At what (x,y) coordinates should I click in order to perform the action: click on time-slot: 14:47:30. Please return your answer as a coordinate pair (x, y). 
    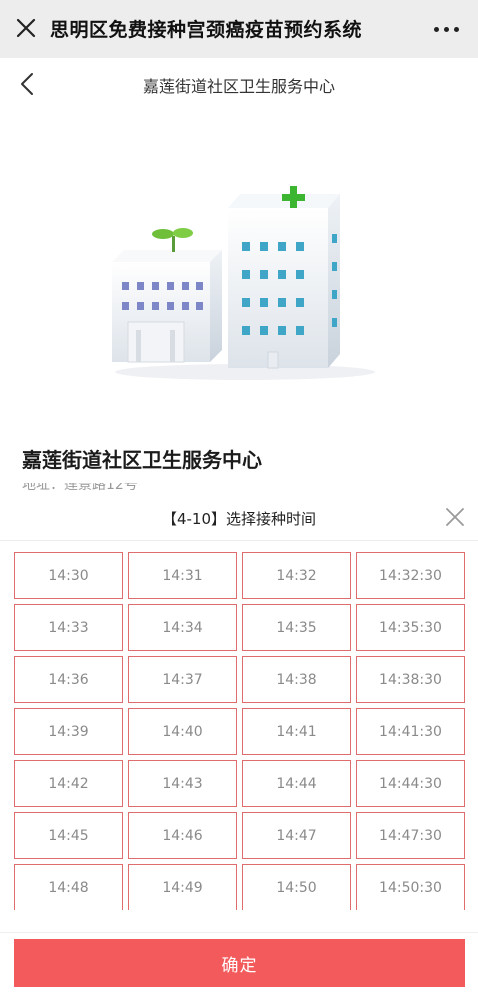
    Looking at the image, I should click on (410, 835).